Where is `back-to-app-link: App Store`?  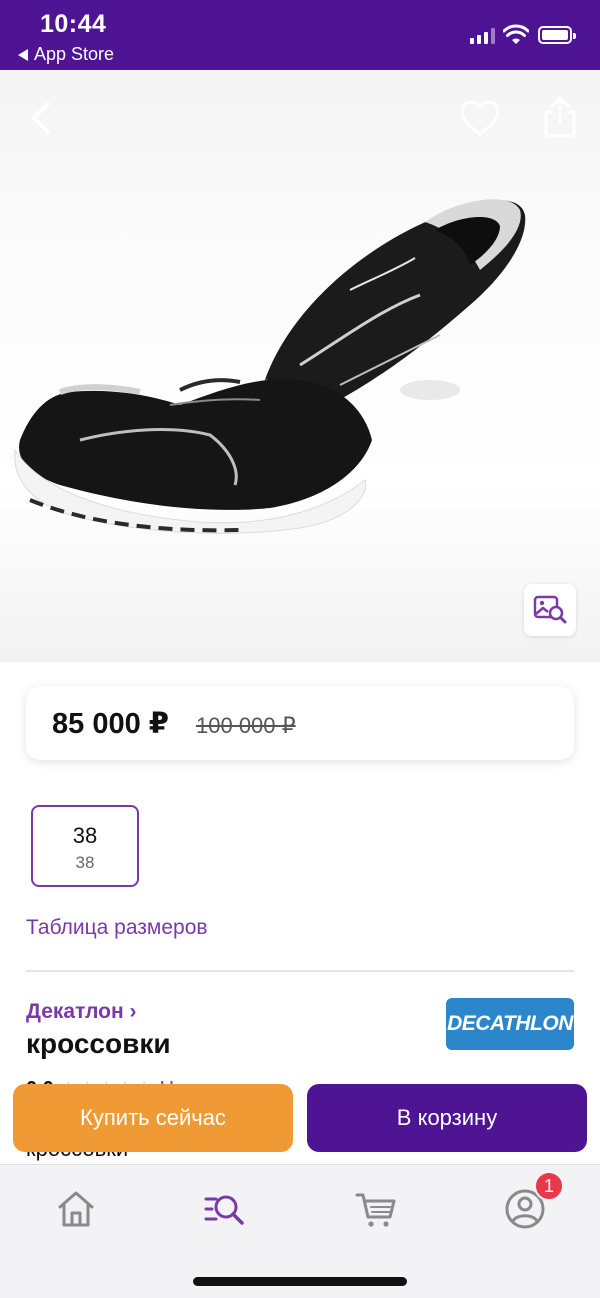
back-to-app-link: App Store is located at coordinates (66, 54).